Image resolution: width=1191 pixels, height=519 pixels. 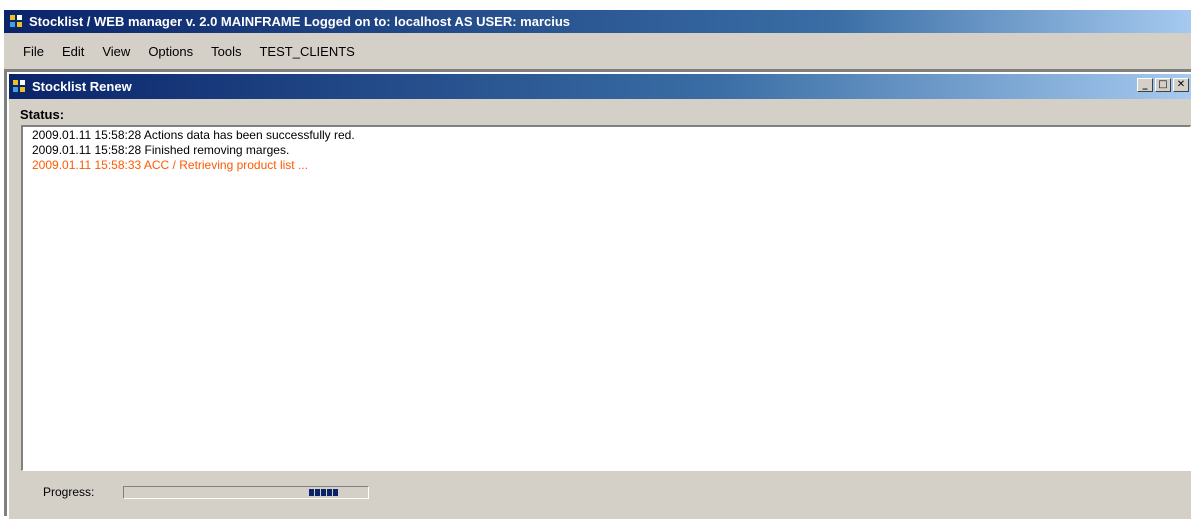 I want to click on child-title-bar: Stocklist Renew _ □ ✕, so click(x=600, y=86).